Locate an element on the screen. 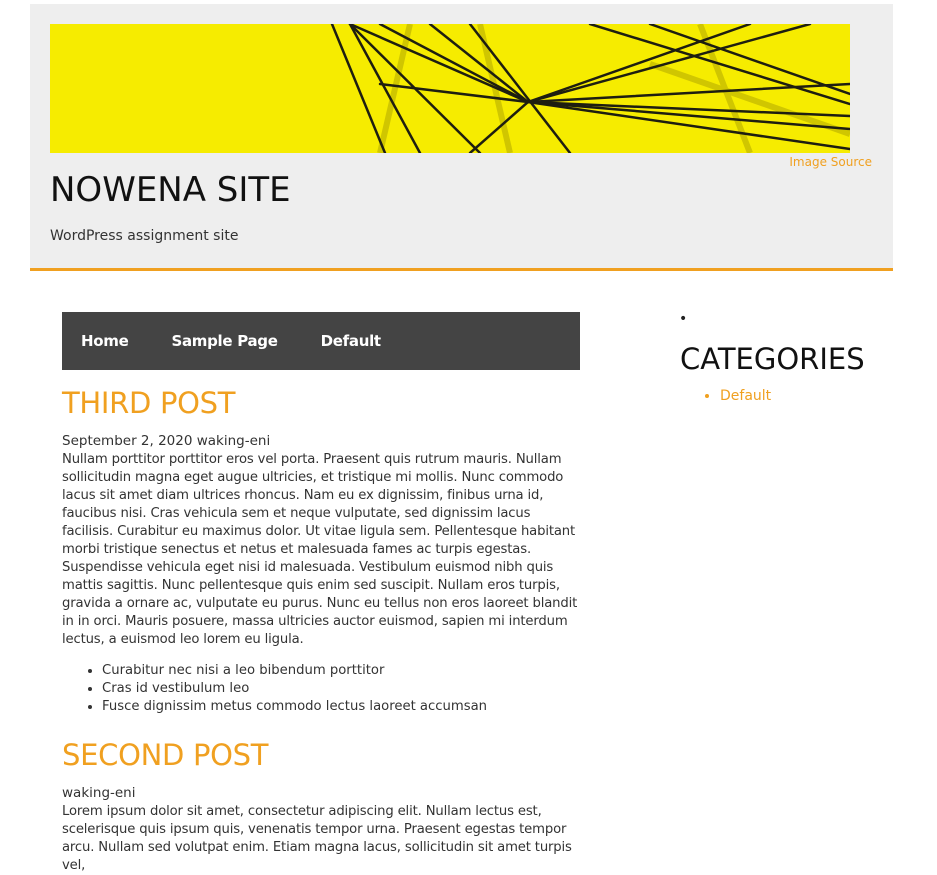 The width and height of the screenshot is (937, 875). post-meta: waking-eni is located at coordinates (99, 793).